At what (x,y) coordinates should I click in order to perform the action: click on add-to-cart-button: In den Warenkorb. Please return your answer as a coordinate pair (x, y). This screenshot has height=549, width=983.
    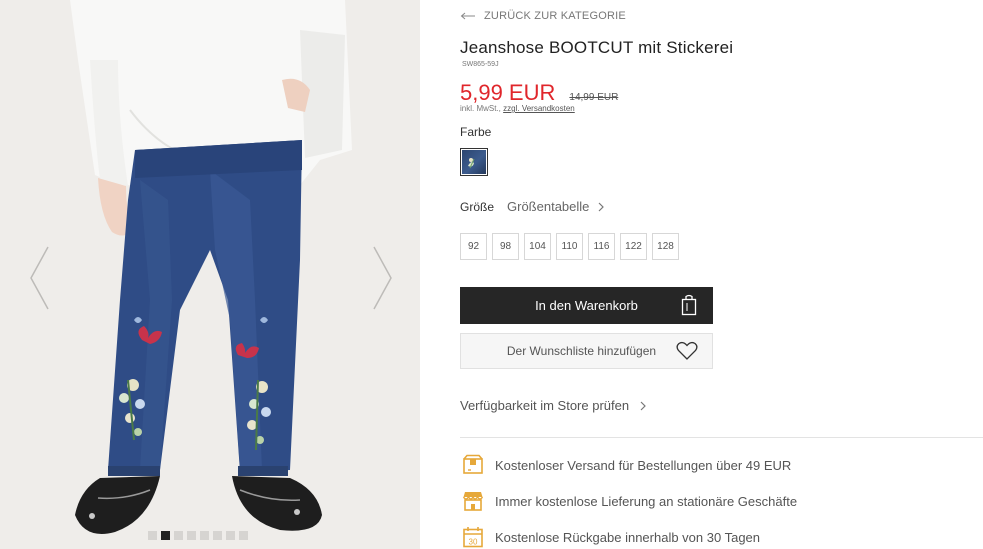
    Looking at the image, I should click on (586, 305).